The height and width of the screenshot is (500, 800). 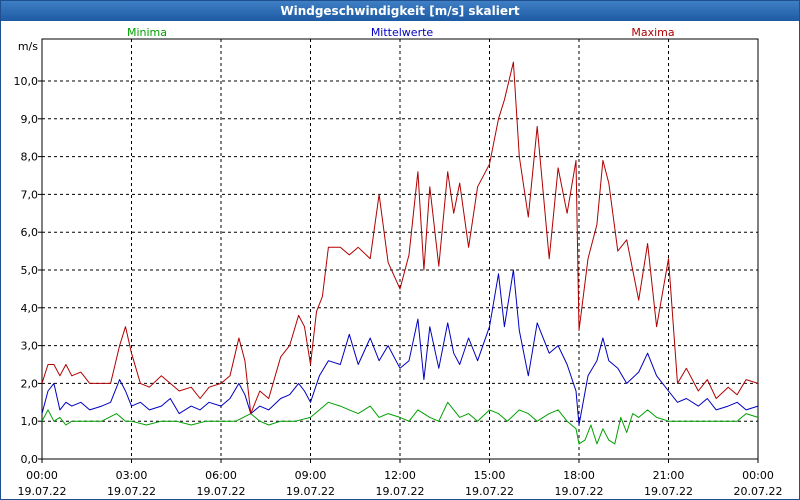 I want to click on x-tick-time: 21:00, so click(x=669, y=475).